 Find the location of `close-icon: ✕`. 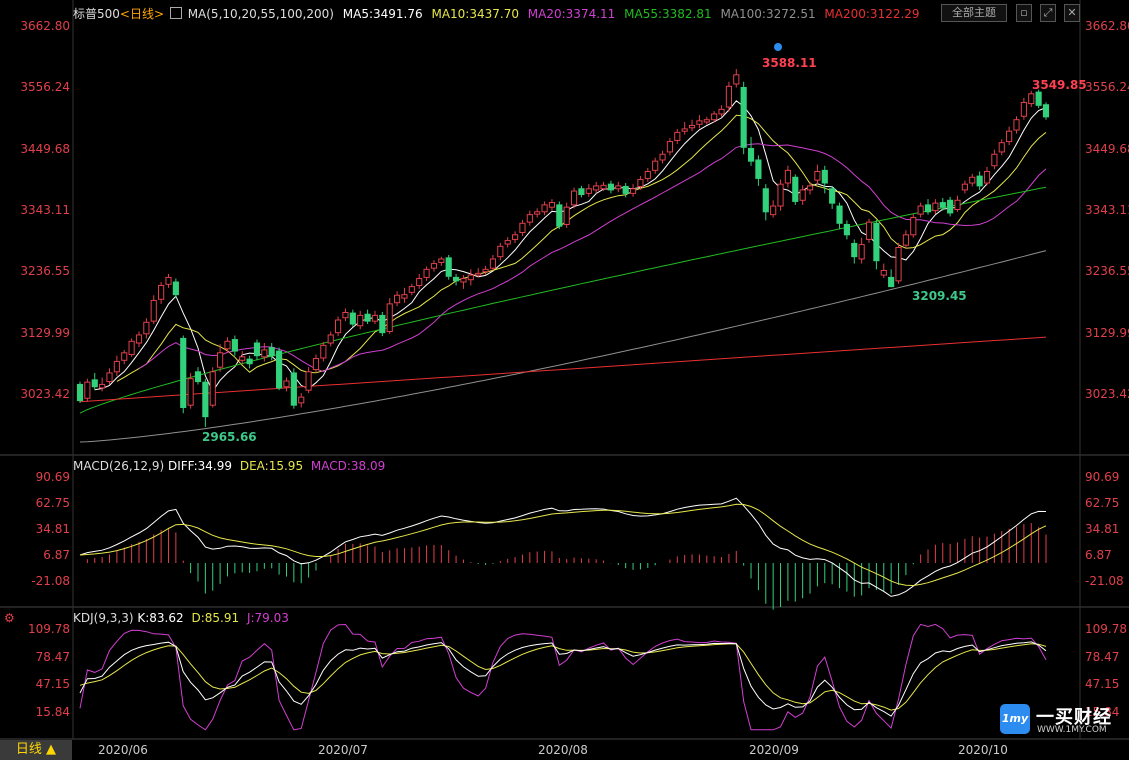

close-icon: ✕ is located at coordinates (1072, 13).